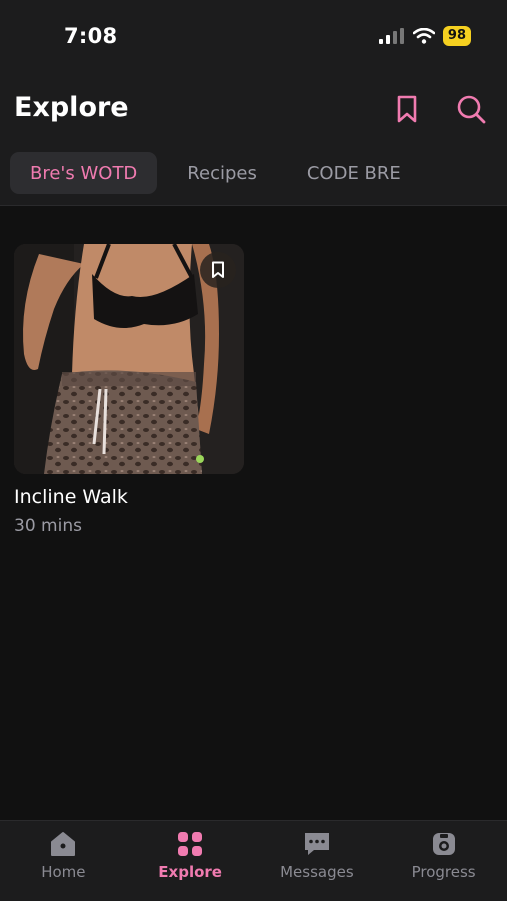 The image size is (507, 901). I want to click on tab-bar: Bre's WOTD Recipes CODE BRE, so click(215, 173).